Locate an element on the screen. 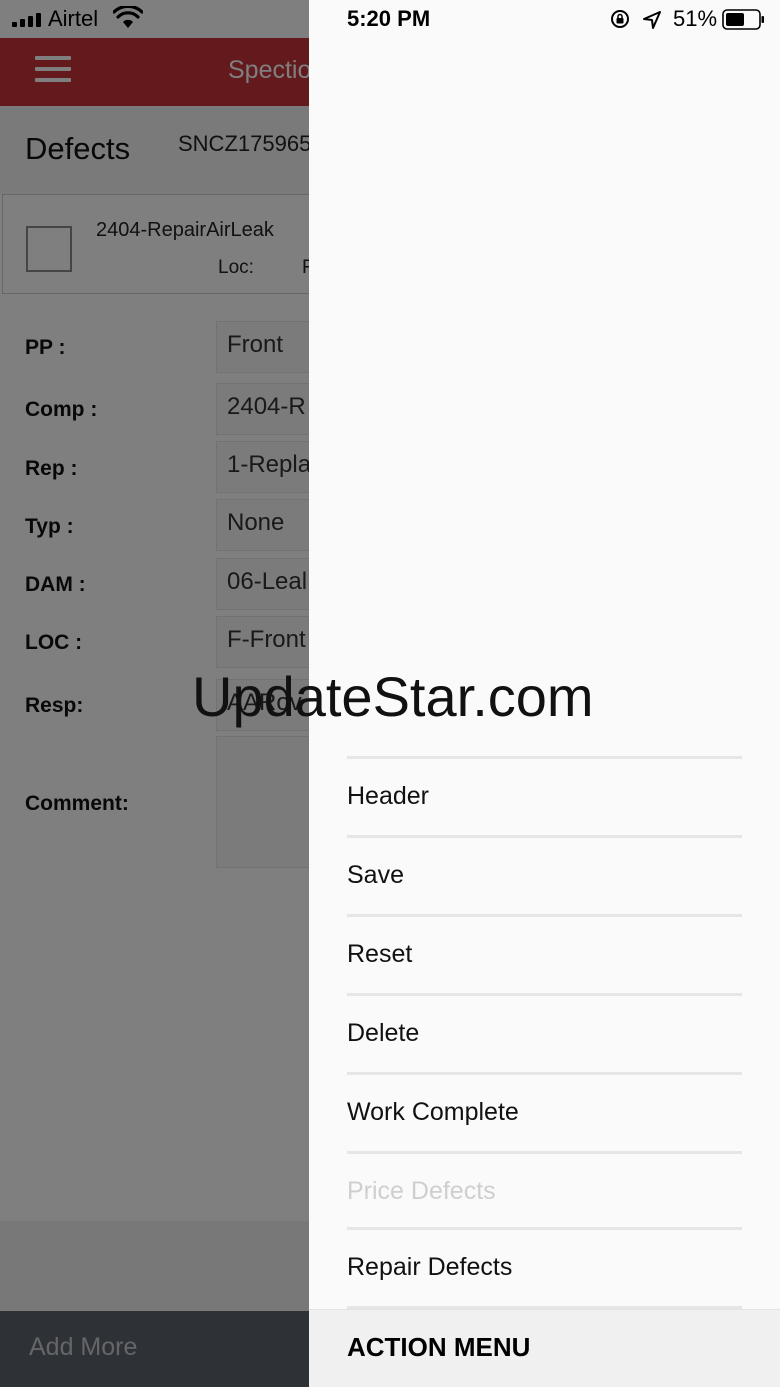  menu-item-work-complete: Work Complete is located at coordinates (544, 1111).